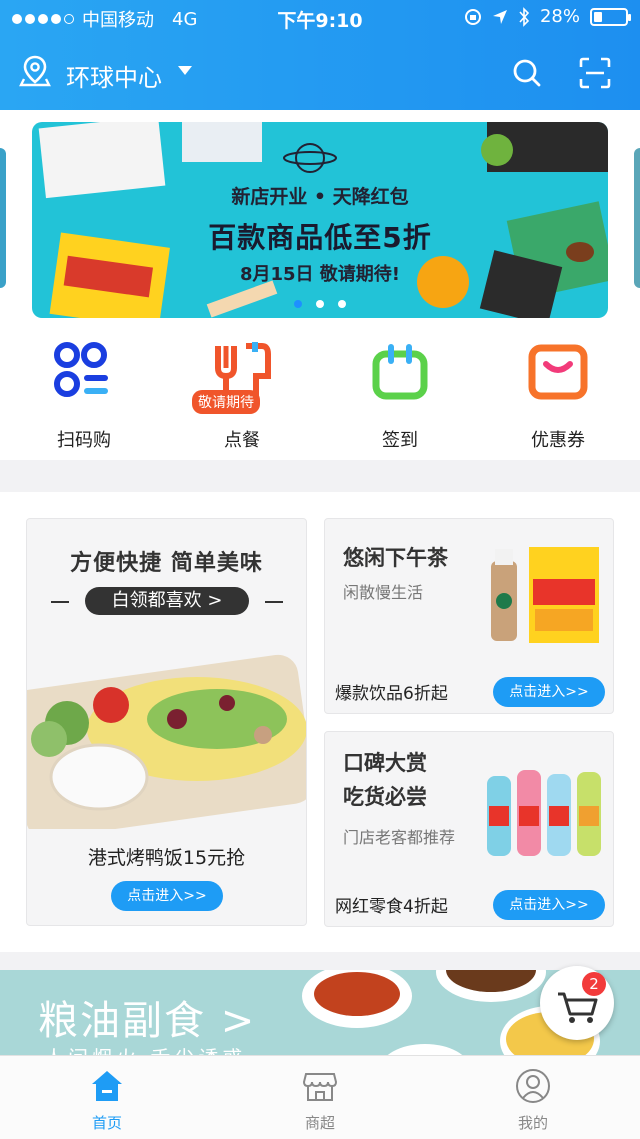 Image resolution: width=640 pixels, height=1139 pixels. I want to click on promo-card-deal: 爆款饮品6折起, so click(391, 694).